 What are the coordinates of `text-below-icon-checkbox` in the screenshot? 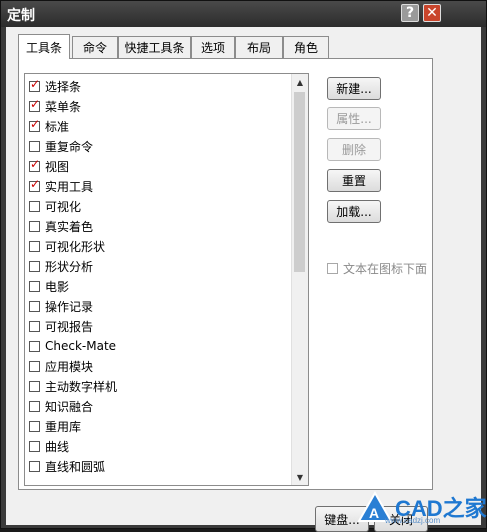 It's located at (332, 268).